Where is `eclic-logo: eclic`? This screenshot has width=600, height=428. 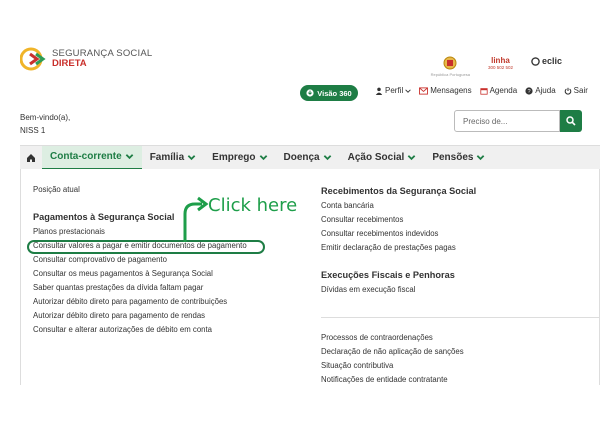
eclic-logo: eclic is located at coordinates (546, 61).